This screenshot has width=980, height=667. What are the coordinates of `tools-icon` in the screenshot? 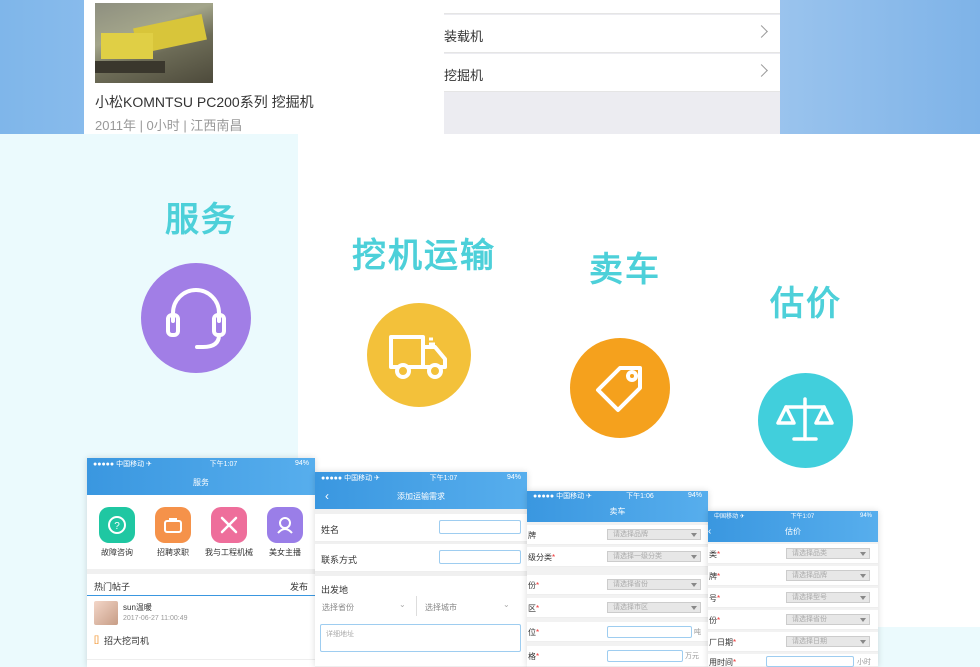 It's located at (229, 525).